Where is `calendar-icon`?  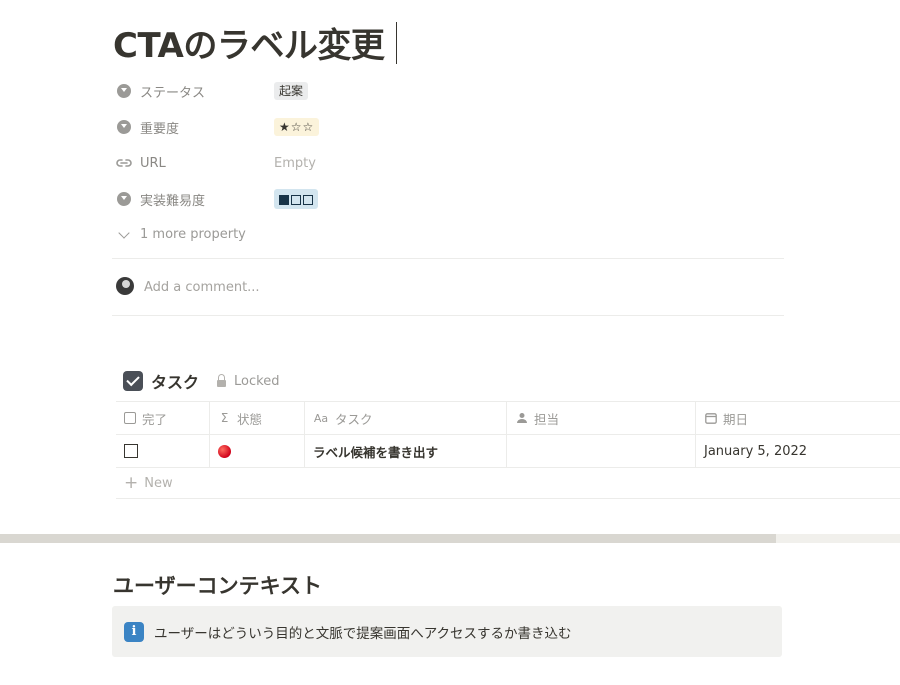
calendar-icon is located at coordinates (710, 418).